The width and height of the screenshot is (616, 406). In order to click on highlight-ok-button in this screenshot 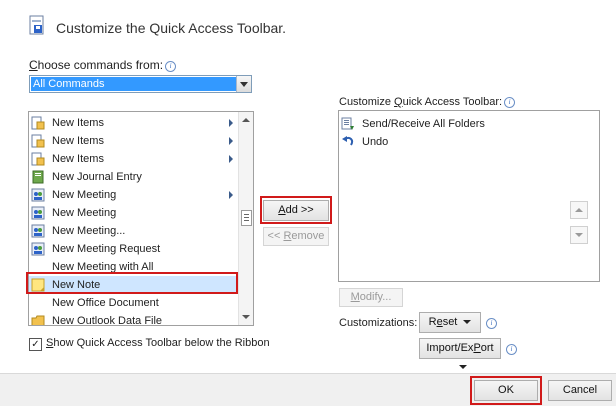, I will do `click(506, 390)`.